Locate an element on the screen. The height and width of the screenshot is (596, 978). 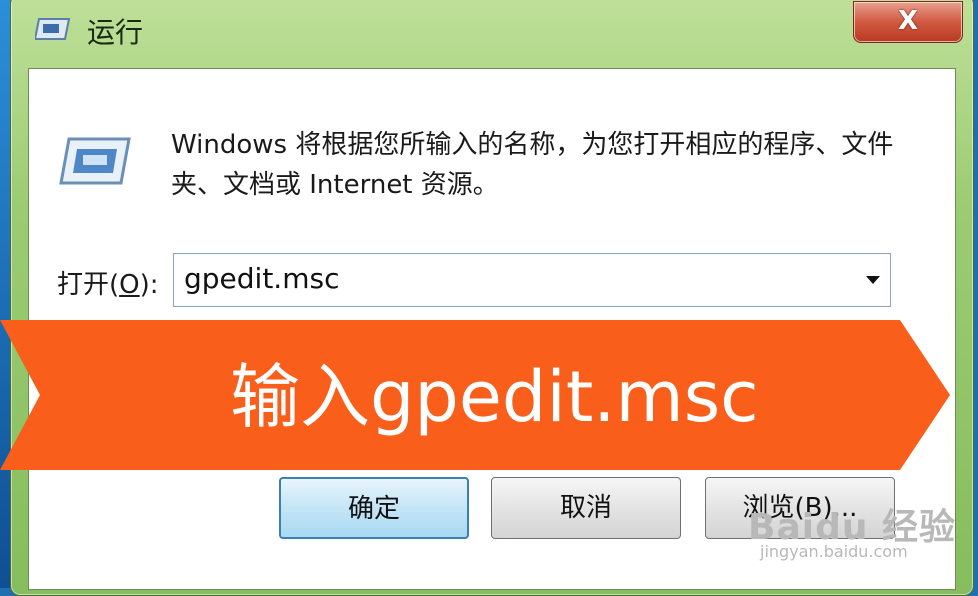
cancel-button: 取消 is located at coordinates (586, 508).